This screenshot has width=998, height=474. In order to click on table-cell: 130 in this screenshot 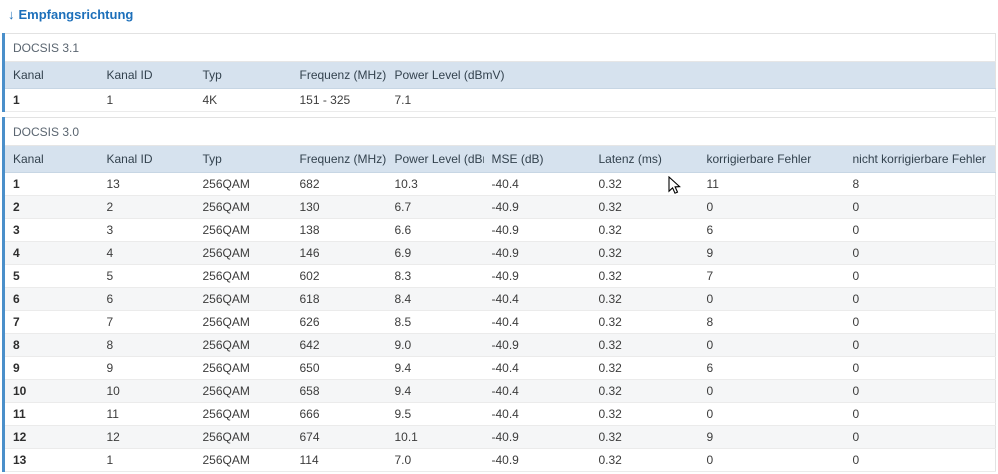, I will do `click(339, 207)`.